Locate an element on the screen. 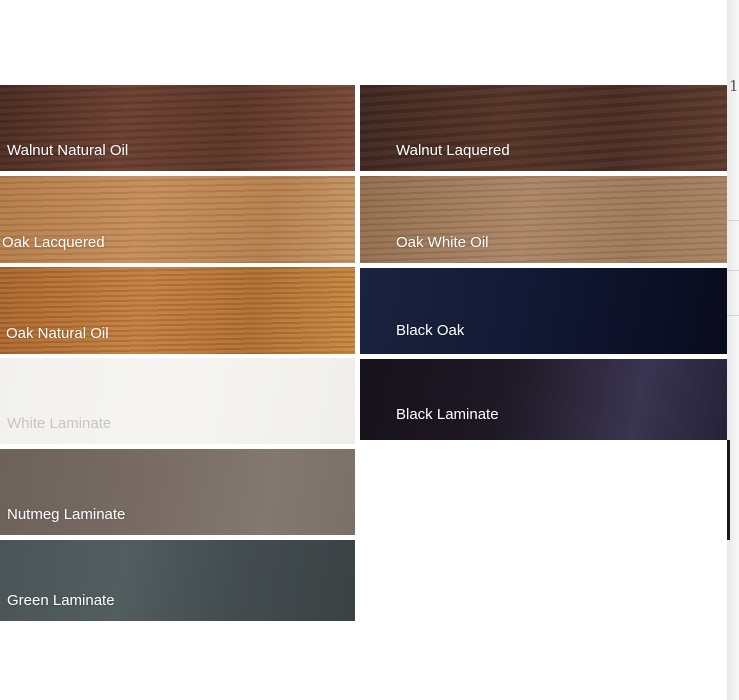  swatch-green-laminate: Green Laminate is located at coordinates (177, 580).